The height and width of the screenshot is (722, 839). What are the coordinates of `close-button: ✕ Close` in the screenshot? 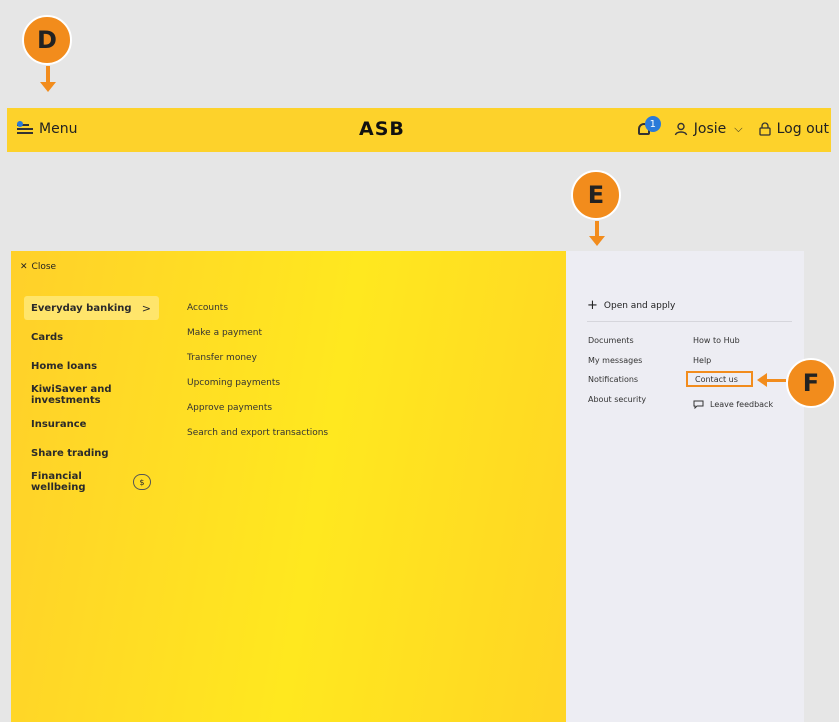 It's located at (38, 267).